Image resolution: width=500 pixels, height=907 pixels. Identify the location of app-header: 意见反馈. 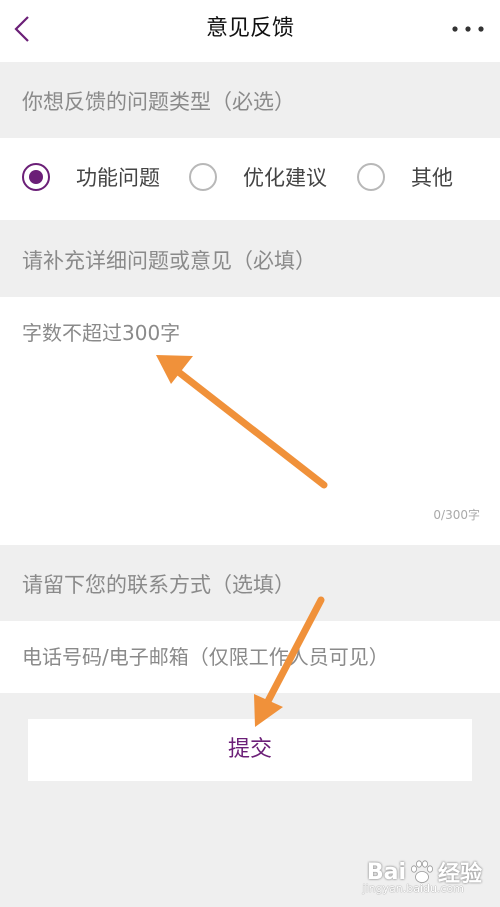
(250, 31).